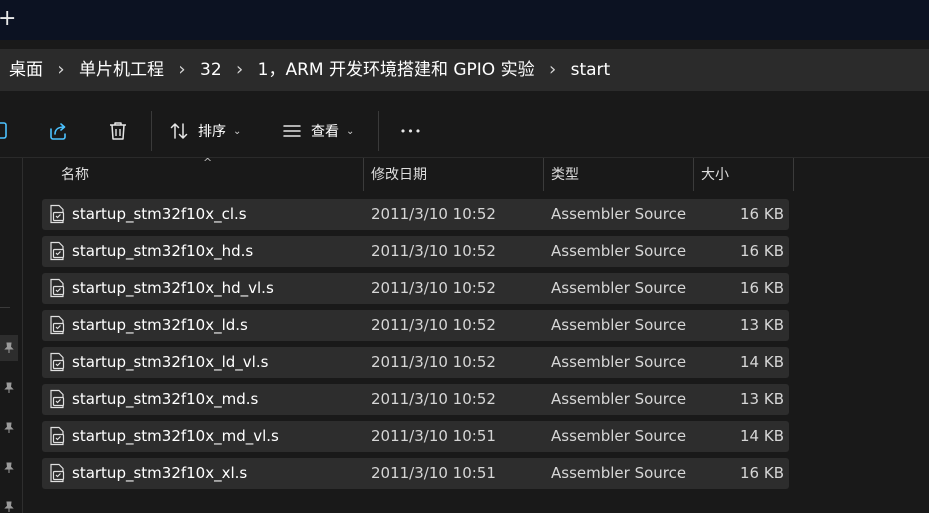 Image resolution: width=929 pixels, height=513 pixels. I want to click on title-bar: +, so click(464, 20).